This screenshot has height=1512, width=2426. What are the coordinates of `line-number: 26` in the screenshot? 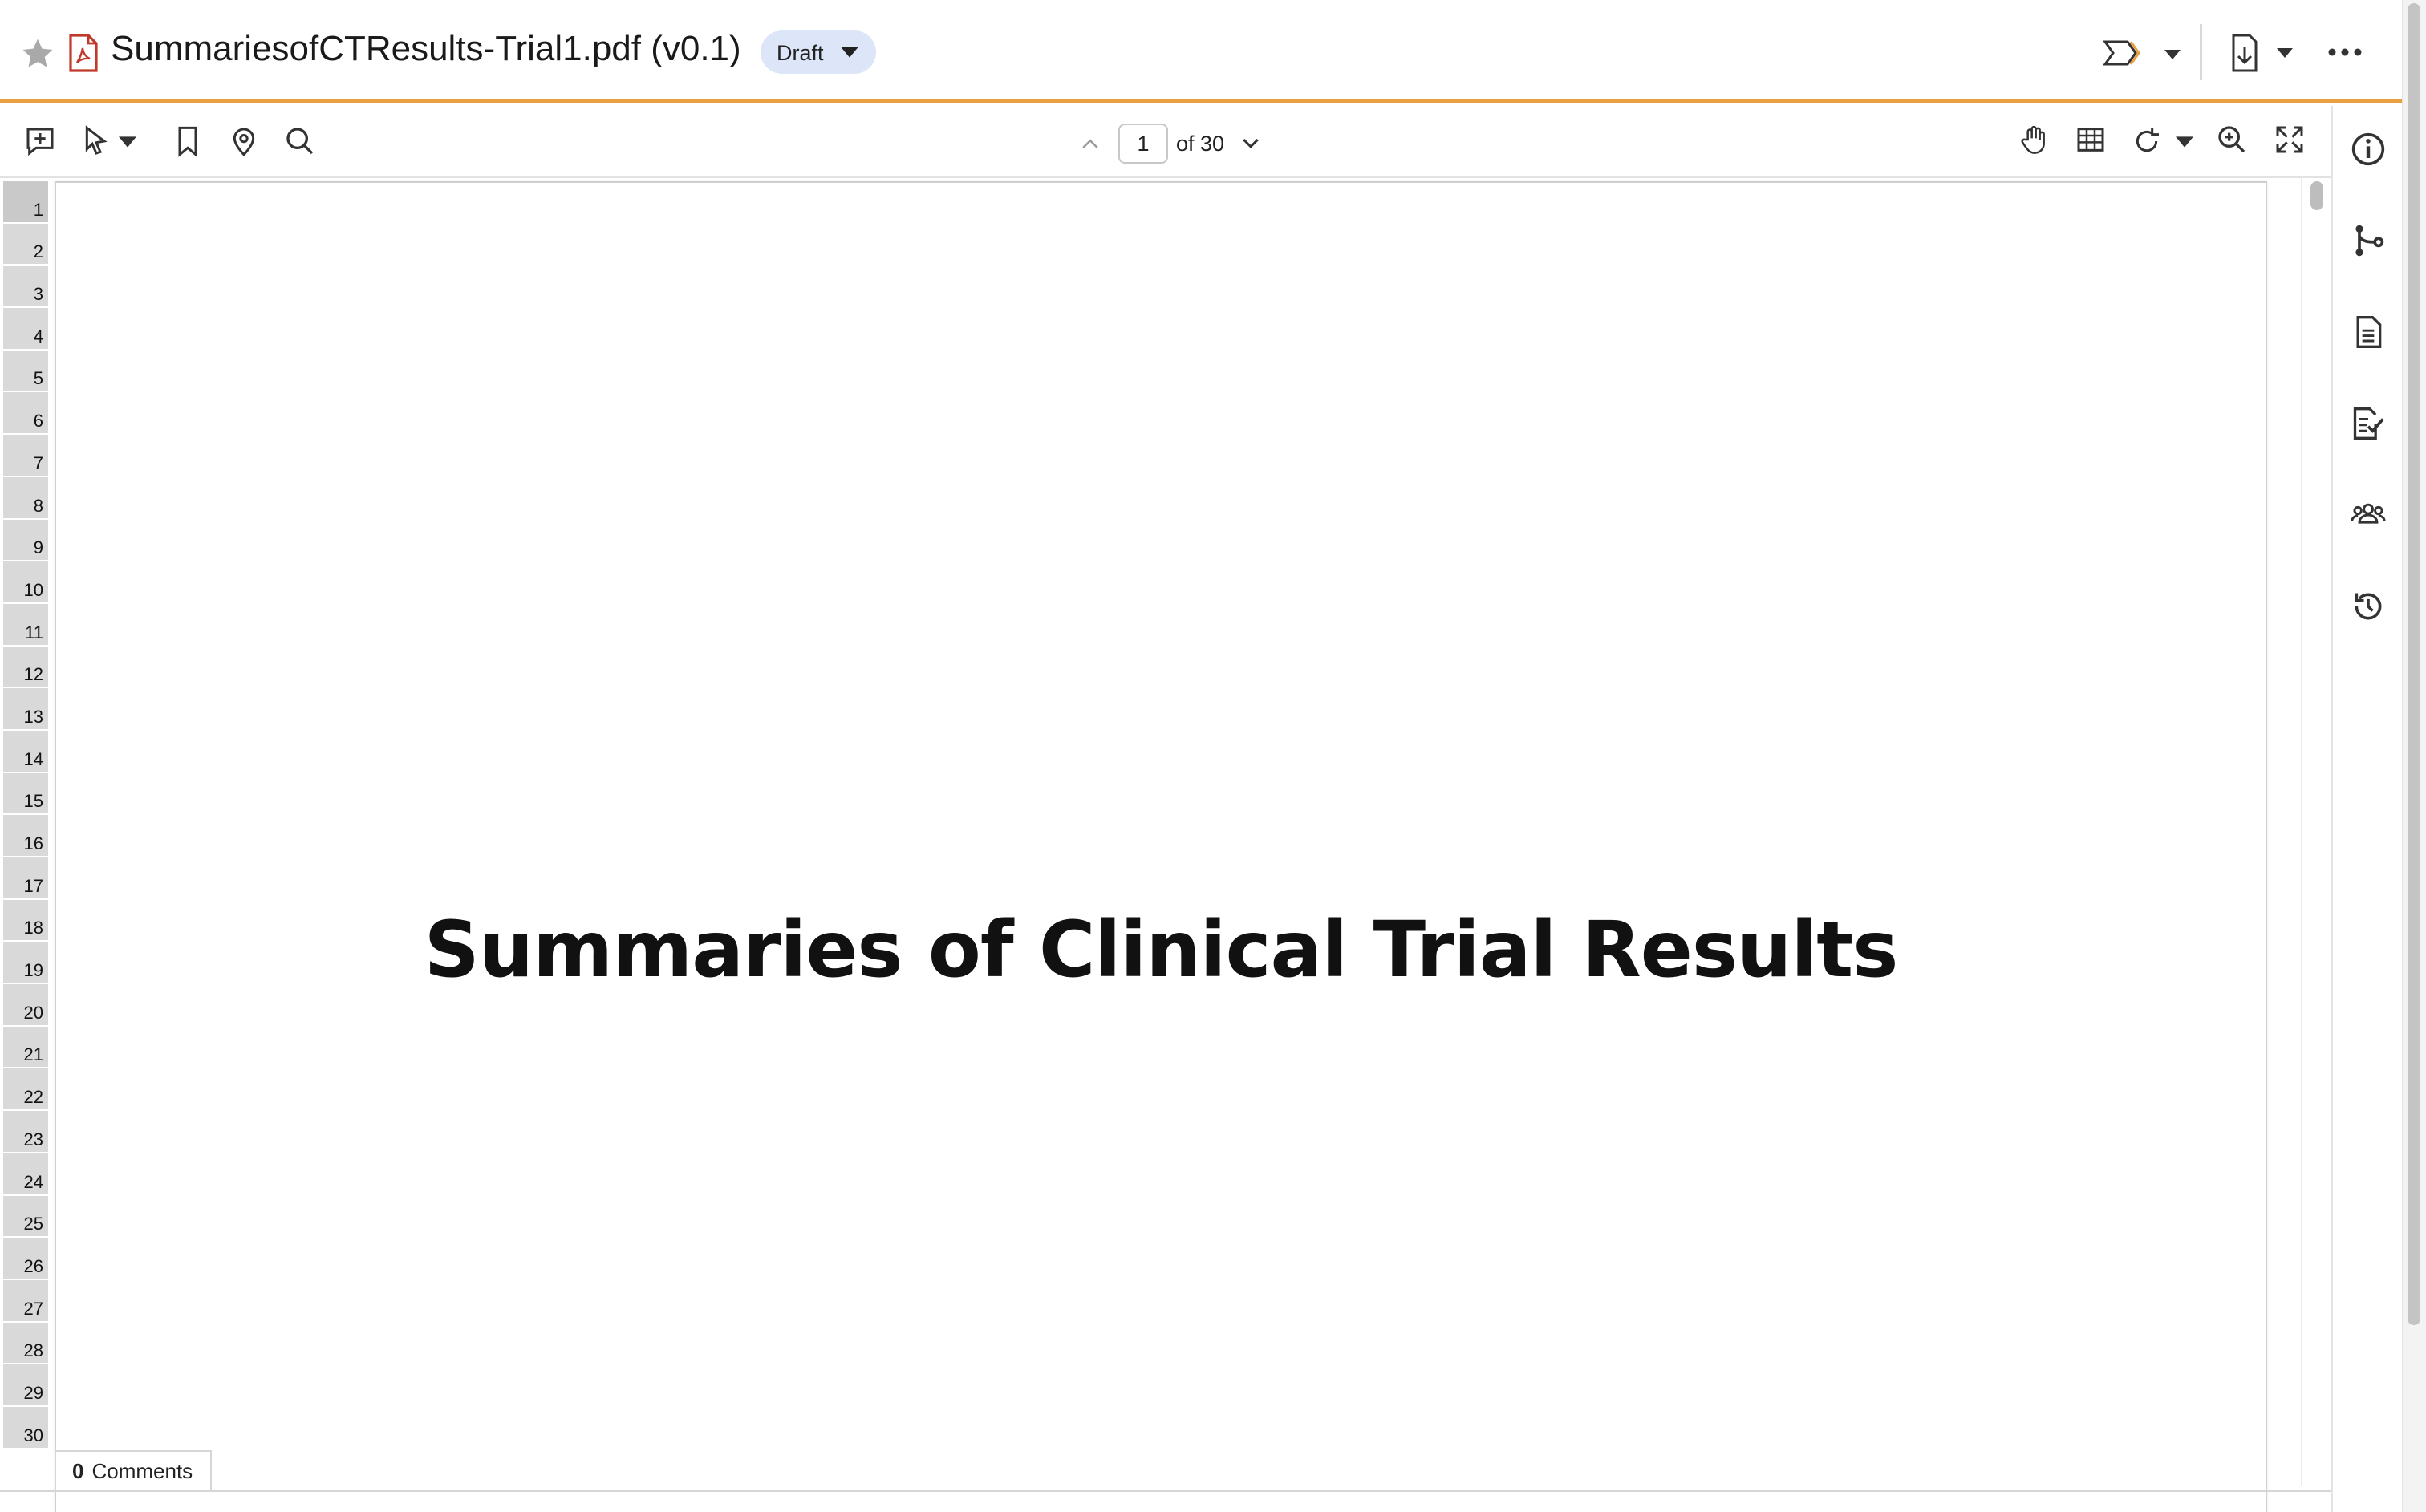 It's located at (25, 1259).